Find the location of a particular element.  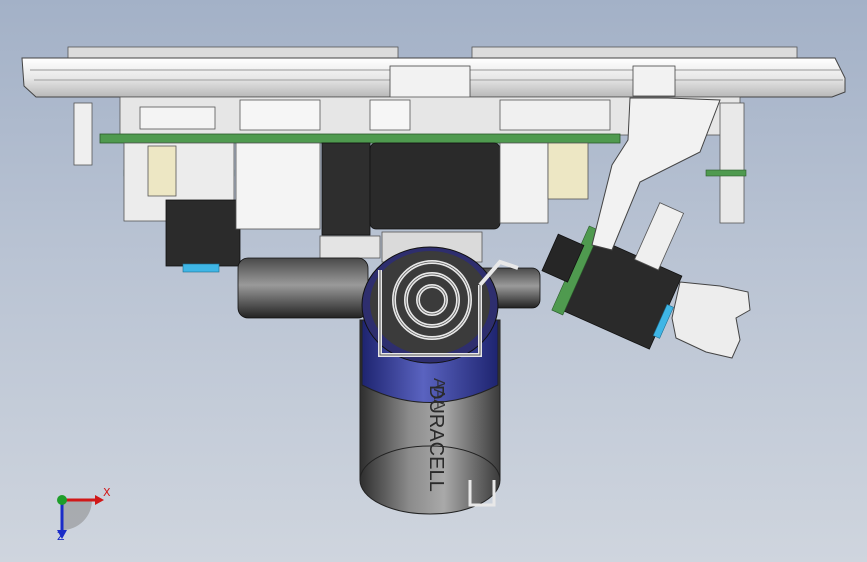

board-components is located at coordinates (356, 207).